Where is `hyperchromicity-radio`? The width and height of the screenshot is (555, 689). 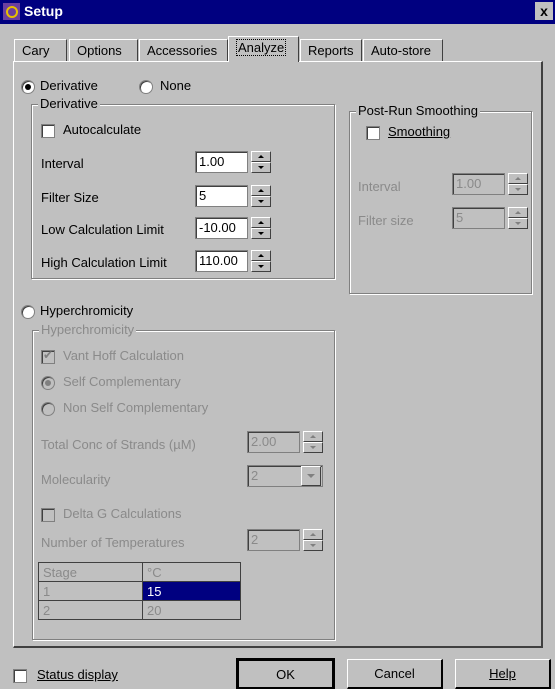
hyperchromicity-radio is located at coordinates (28, 312).